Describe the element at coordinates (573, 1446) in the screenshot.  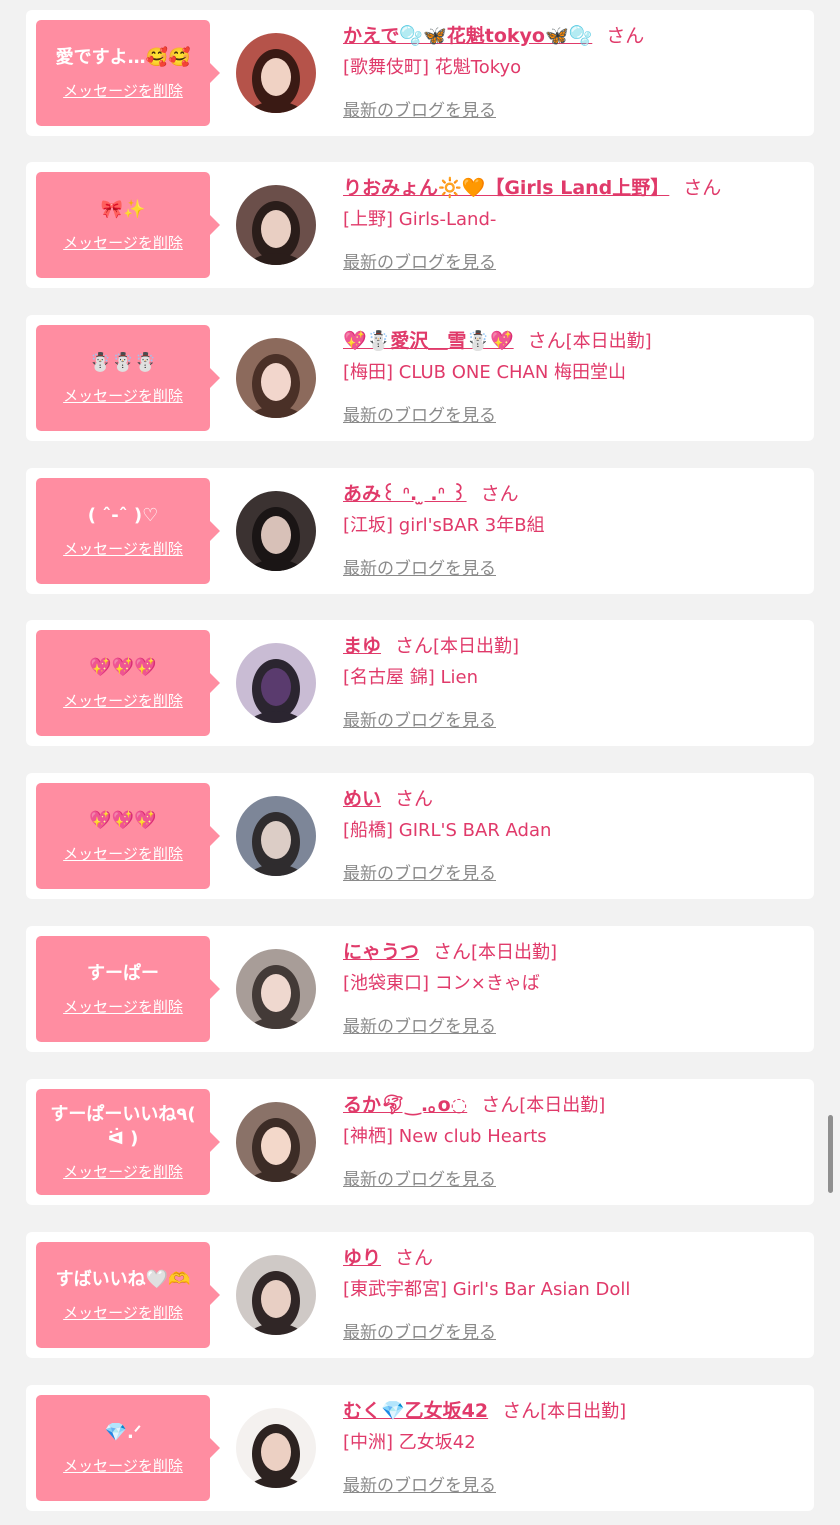
I see `user-info: むく💎乙女坂42 さん[本日出勤] [中洲] 乙女坂42 最新のブログを見る` at that location.